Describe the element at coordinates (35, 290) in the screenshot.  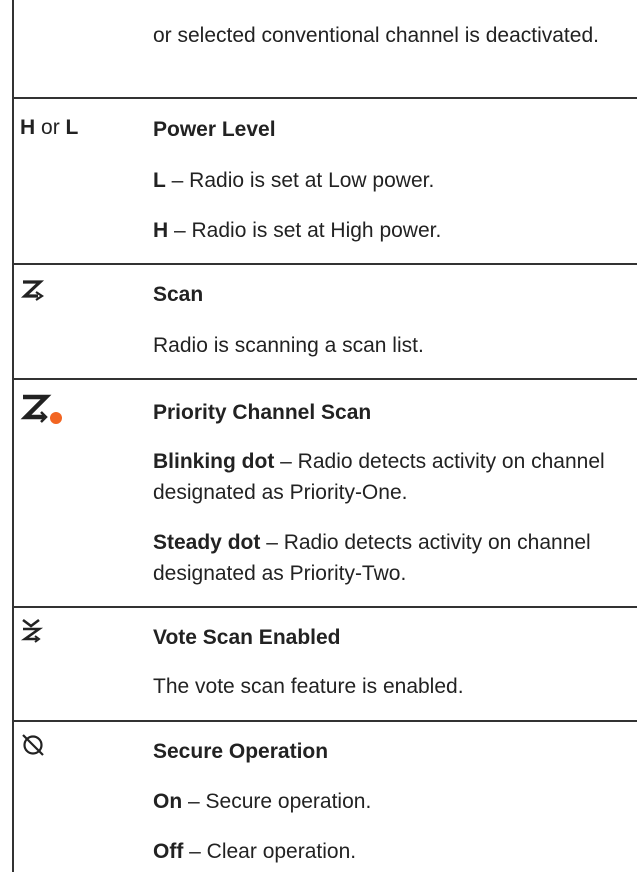
I see `scan-icon` at that location.